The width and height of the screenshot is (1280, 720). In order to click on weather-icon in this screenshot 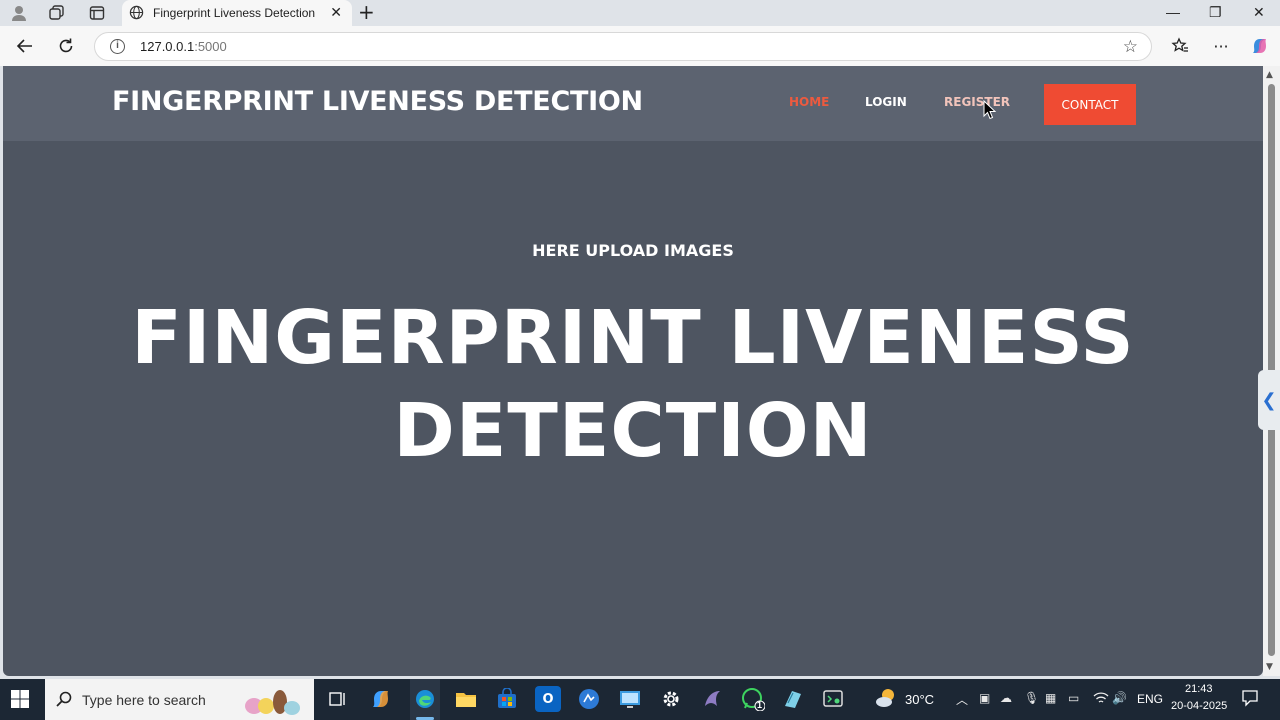, I will do `click(887, 699)`.